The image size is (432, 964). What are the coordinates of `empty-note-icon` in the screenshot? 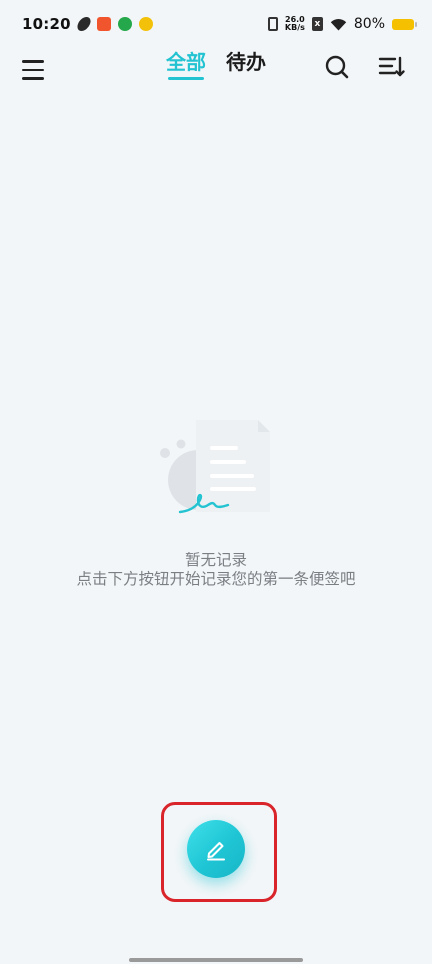 It's located at (216, 470).